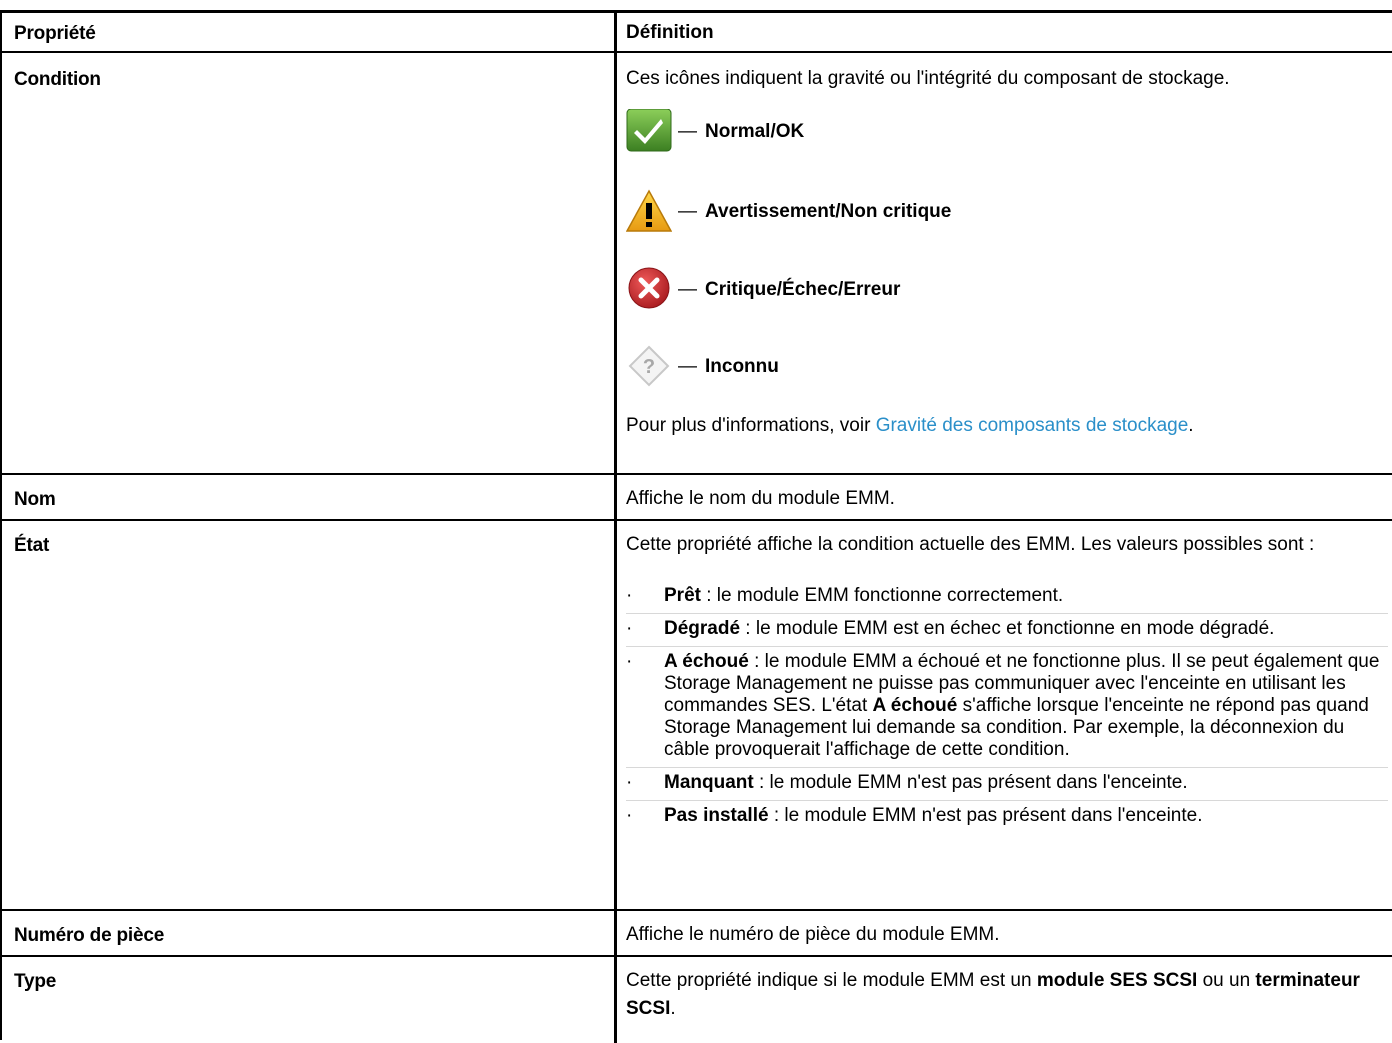  Describe the element at coordinates (673, 1008) in the screenshot. I see `type-text-3: .` at that location.